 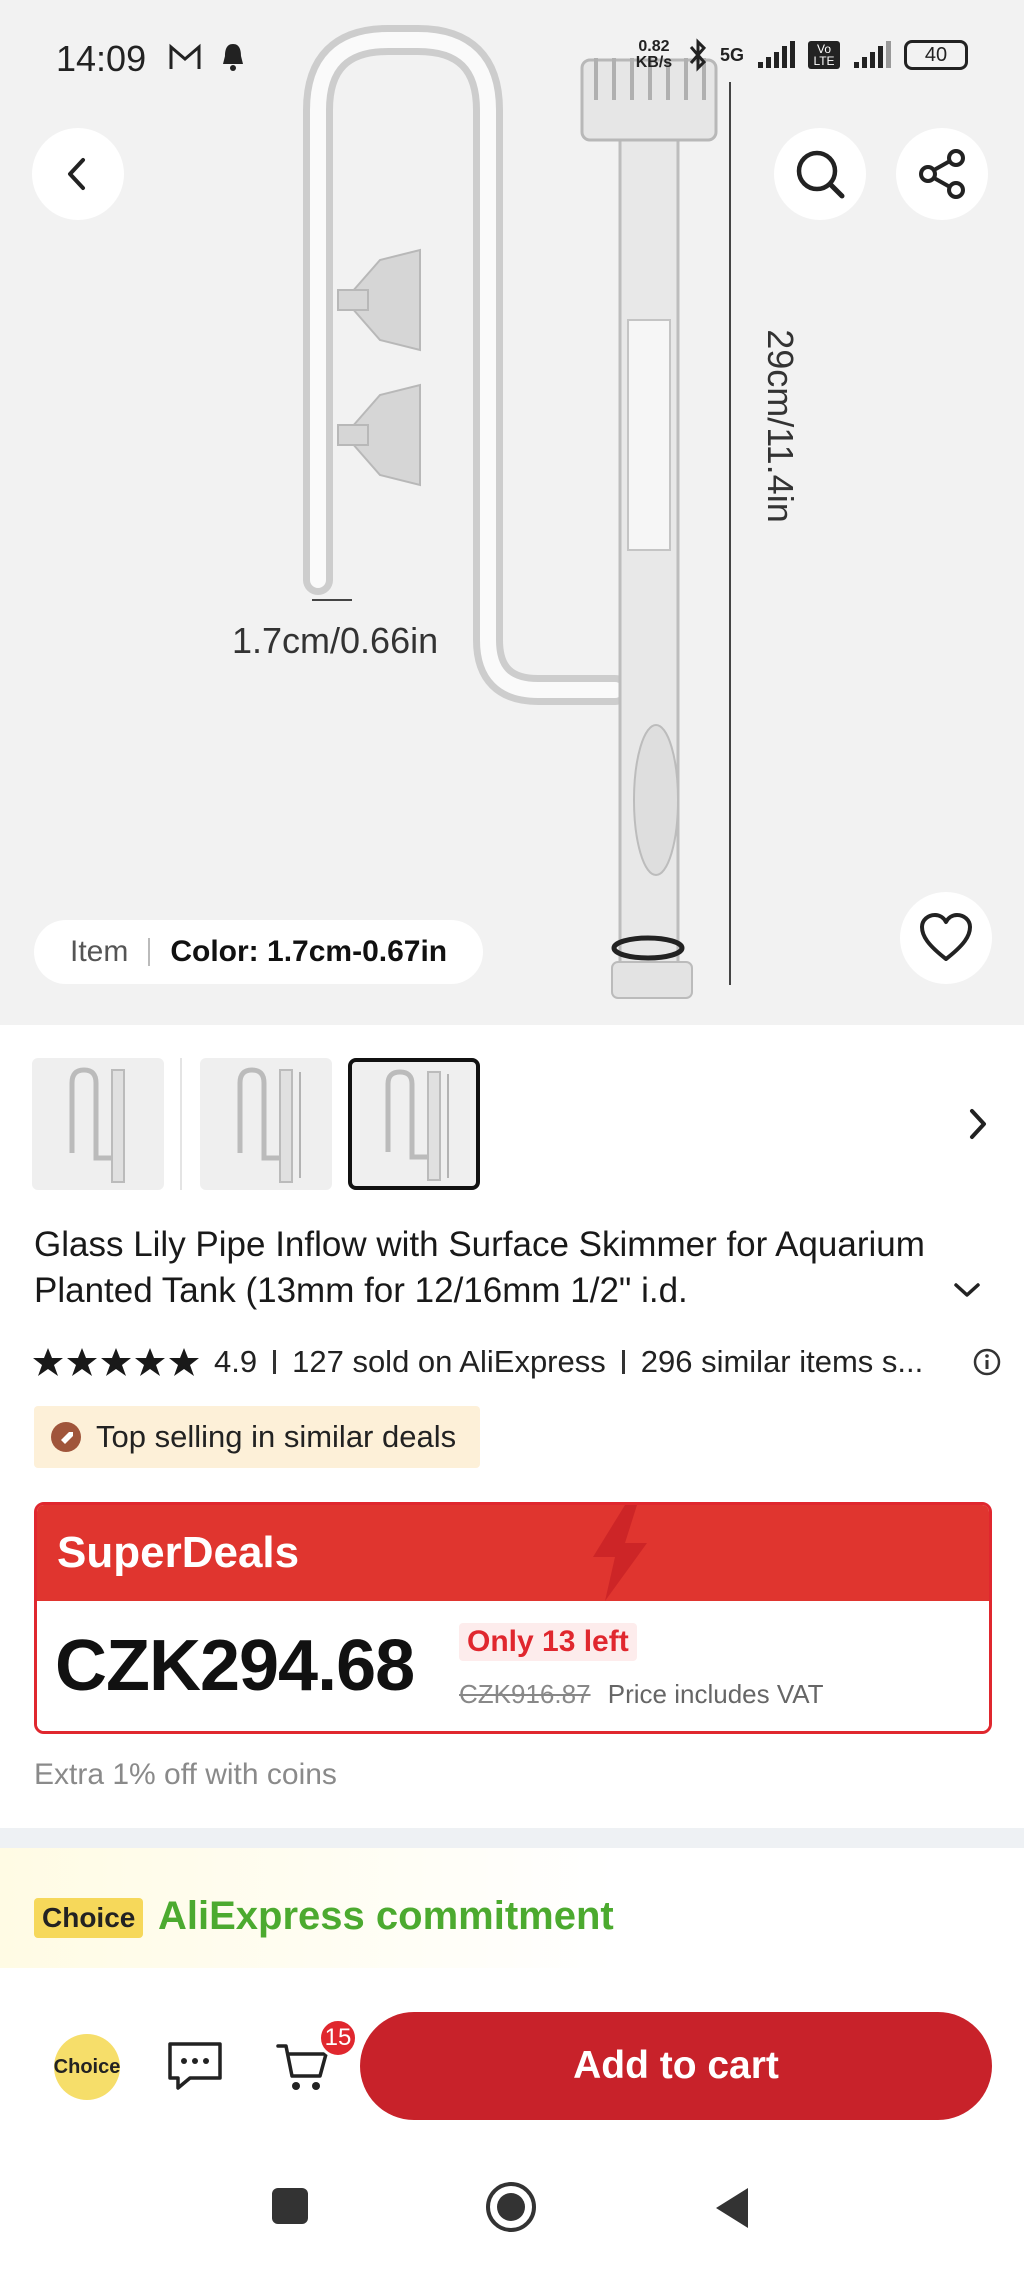 I want to click on superdeals-header: SuperDeals, so click(x=513, y=1553).